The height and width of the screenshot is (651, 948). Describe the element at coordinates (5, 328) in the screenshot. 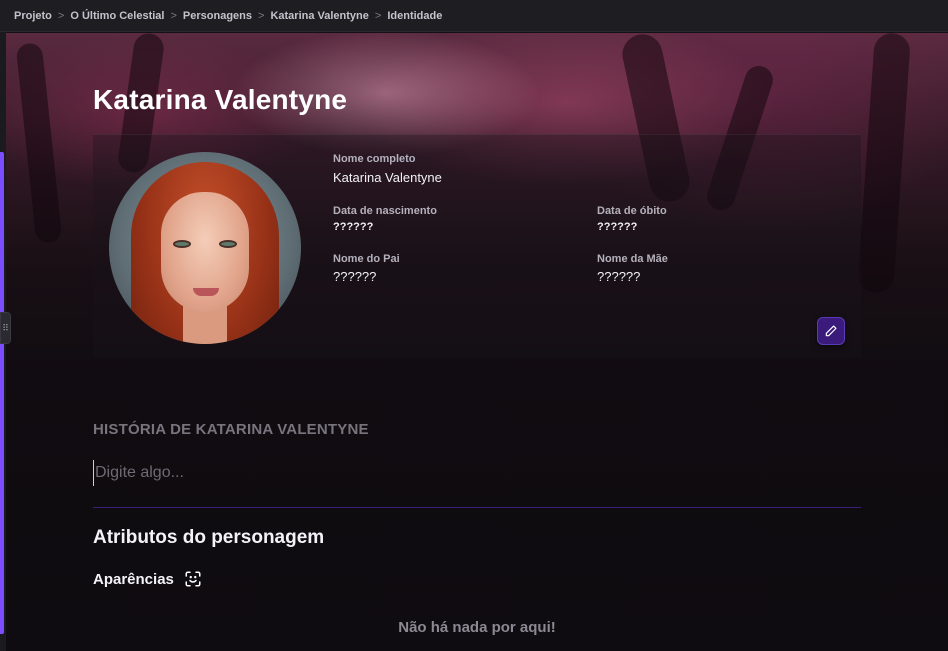

I see `drag-handle-icon: ⠿` at that location.